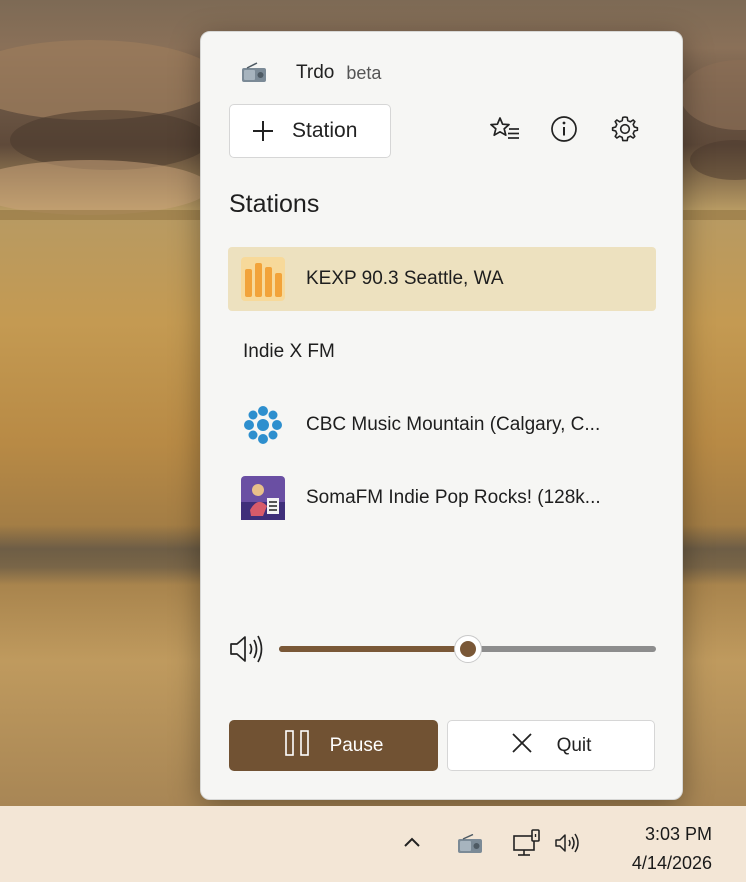 The height and width of the screenshot is (882, 746). What do you see at coordinates (373, 649) in the screenshot?
I see `volume-slider-fill` at bounding box center [373, 649].